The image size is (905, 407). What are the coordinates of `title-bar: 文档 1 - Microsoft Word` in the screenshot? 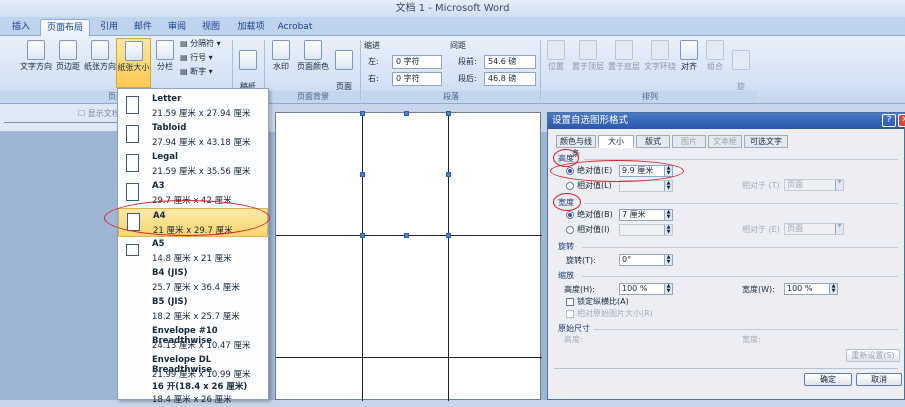 It's located at (452, 8).